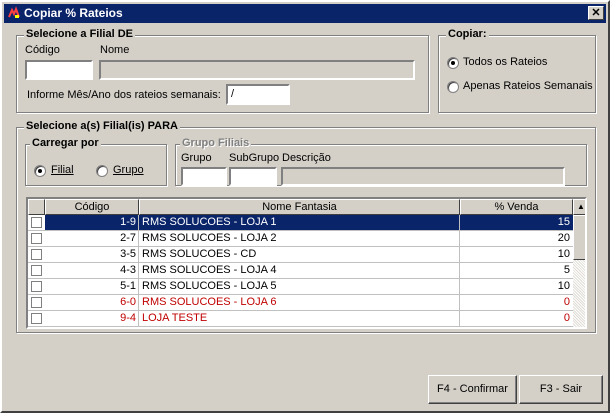 The image size is (610, 413). I want to click on nome-cell: RMS SOLUCOES - LOJA 5, so click(299, 287).